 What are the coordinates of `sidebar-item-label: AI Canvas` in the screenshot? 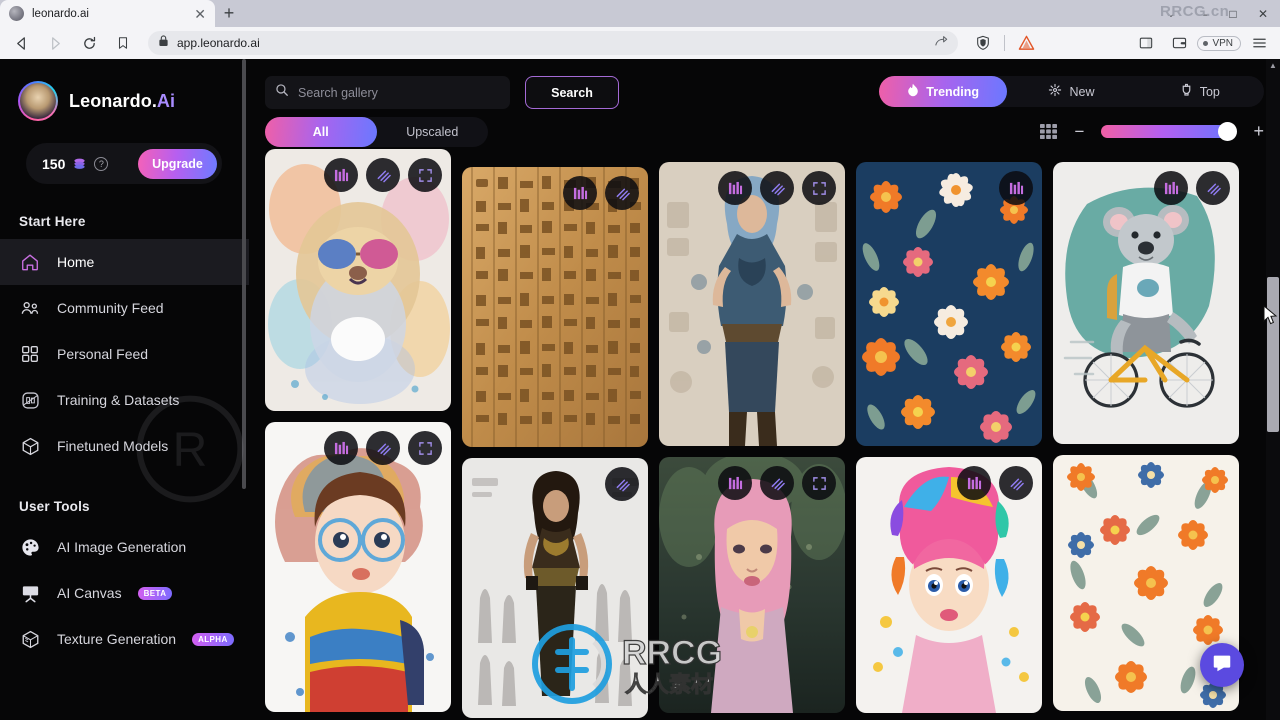 It's located at (89, 593).